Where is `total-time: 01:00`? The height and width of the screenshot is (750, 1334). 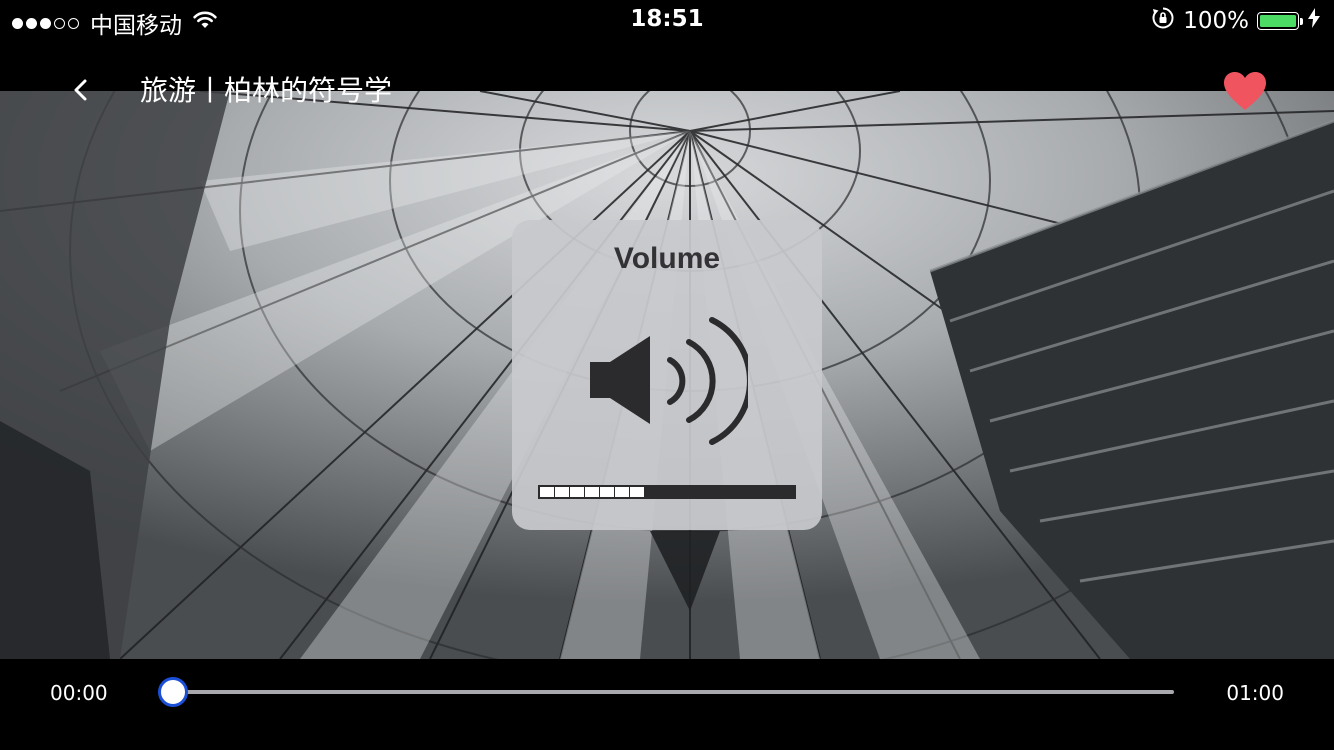
total-time: 01:00 is located at coordinates (1255, 693).